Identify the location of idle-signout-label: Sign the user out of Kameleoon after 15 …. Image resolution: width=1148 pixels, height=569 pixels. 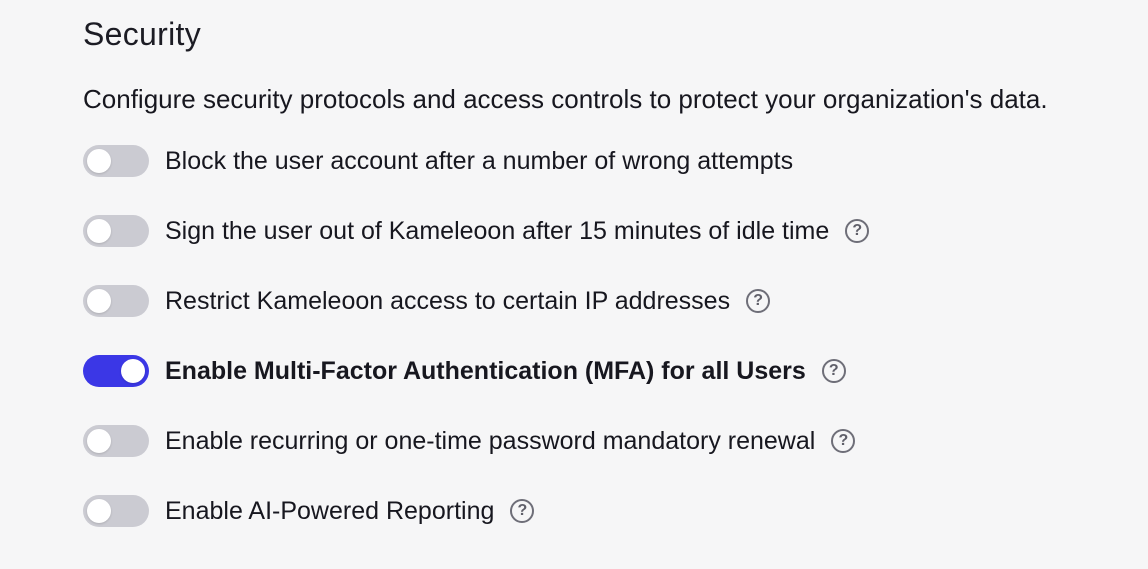
(497, 230).